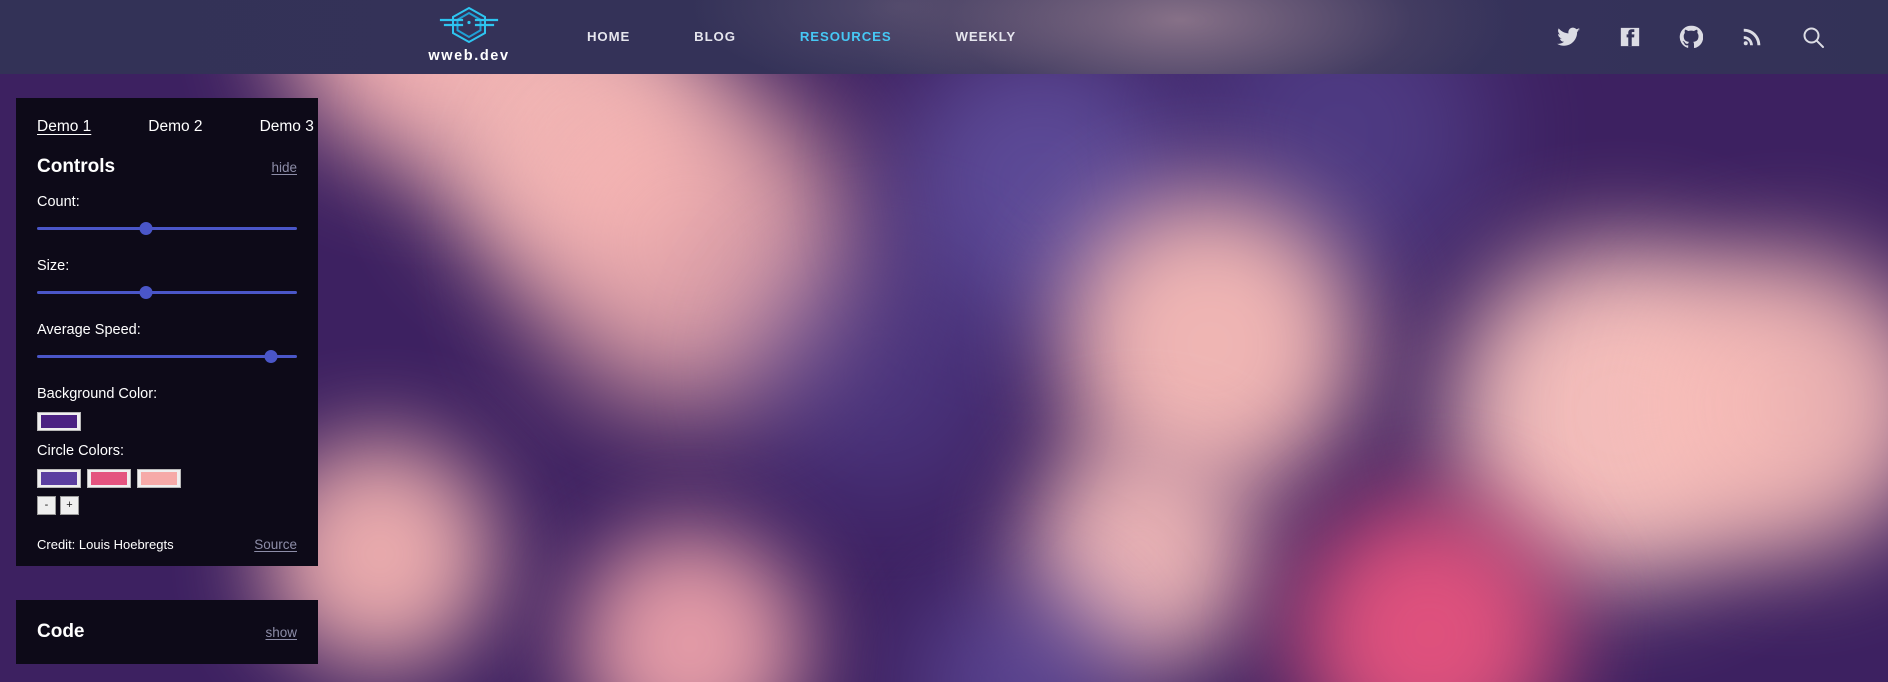  I want to click on main-navigation: HOME BLOG RESOURCES WEEKLY, so click(801, 37).